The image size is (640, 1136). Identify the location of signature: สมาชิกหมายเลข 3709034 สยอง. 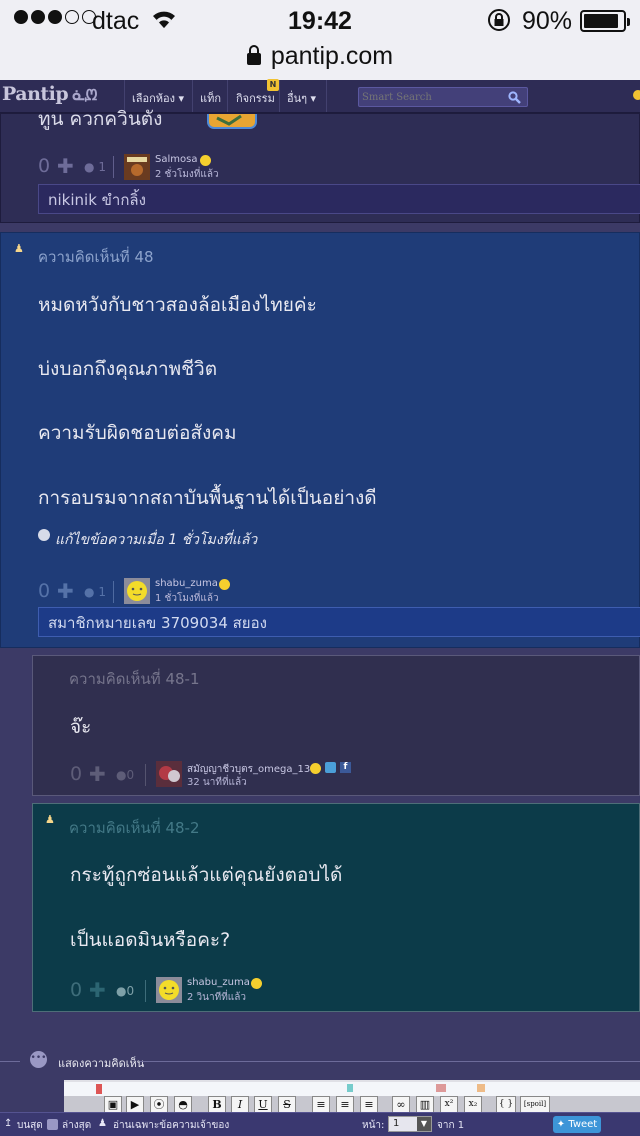
(339, 622).